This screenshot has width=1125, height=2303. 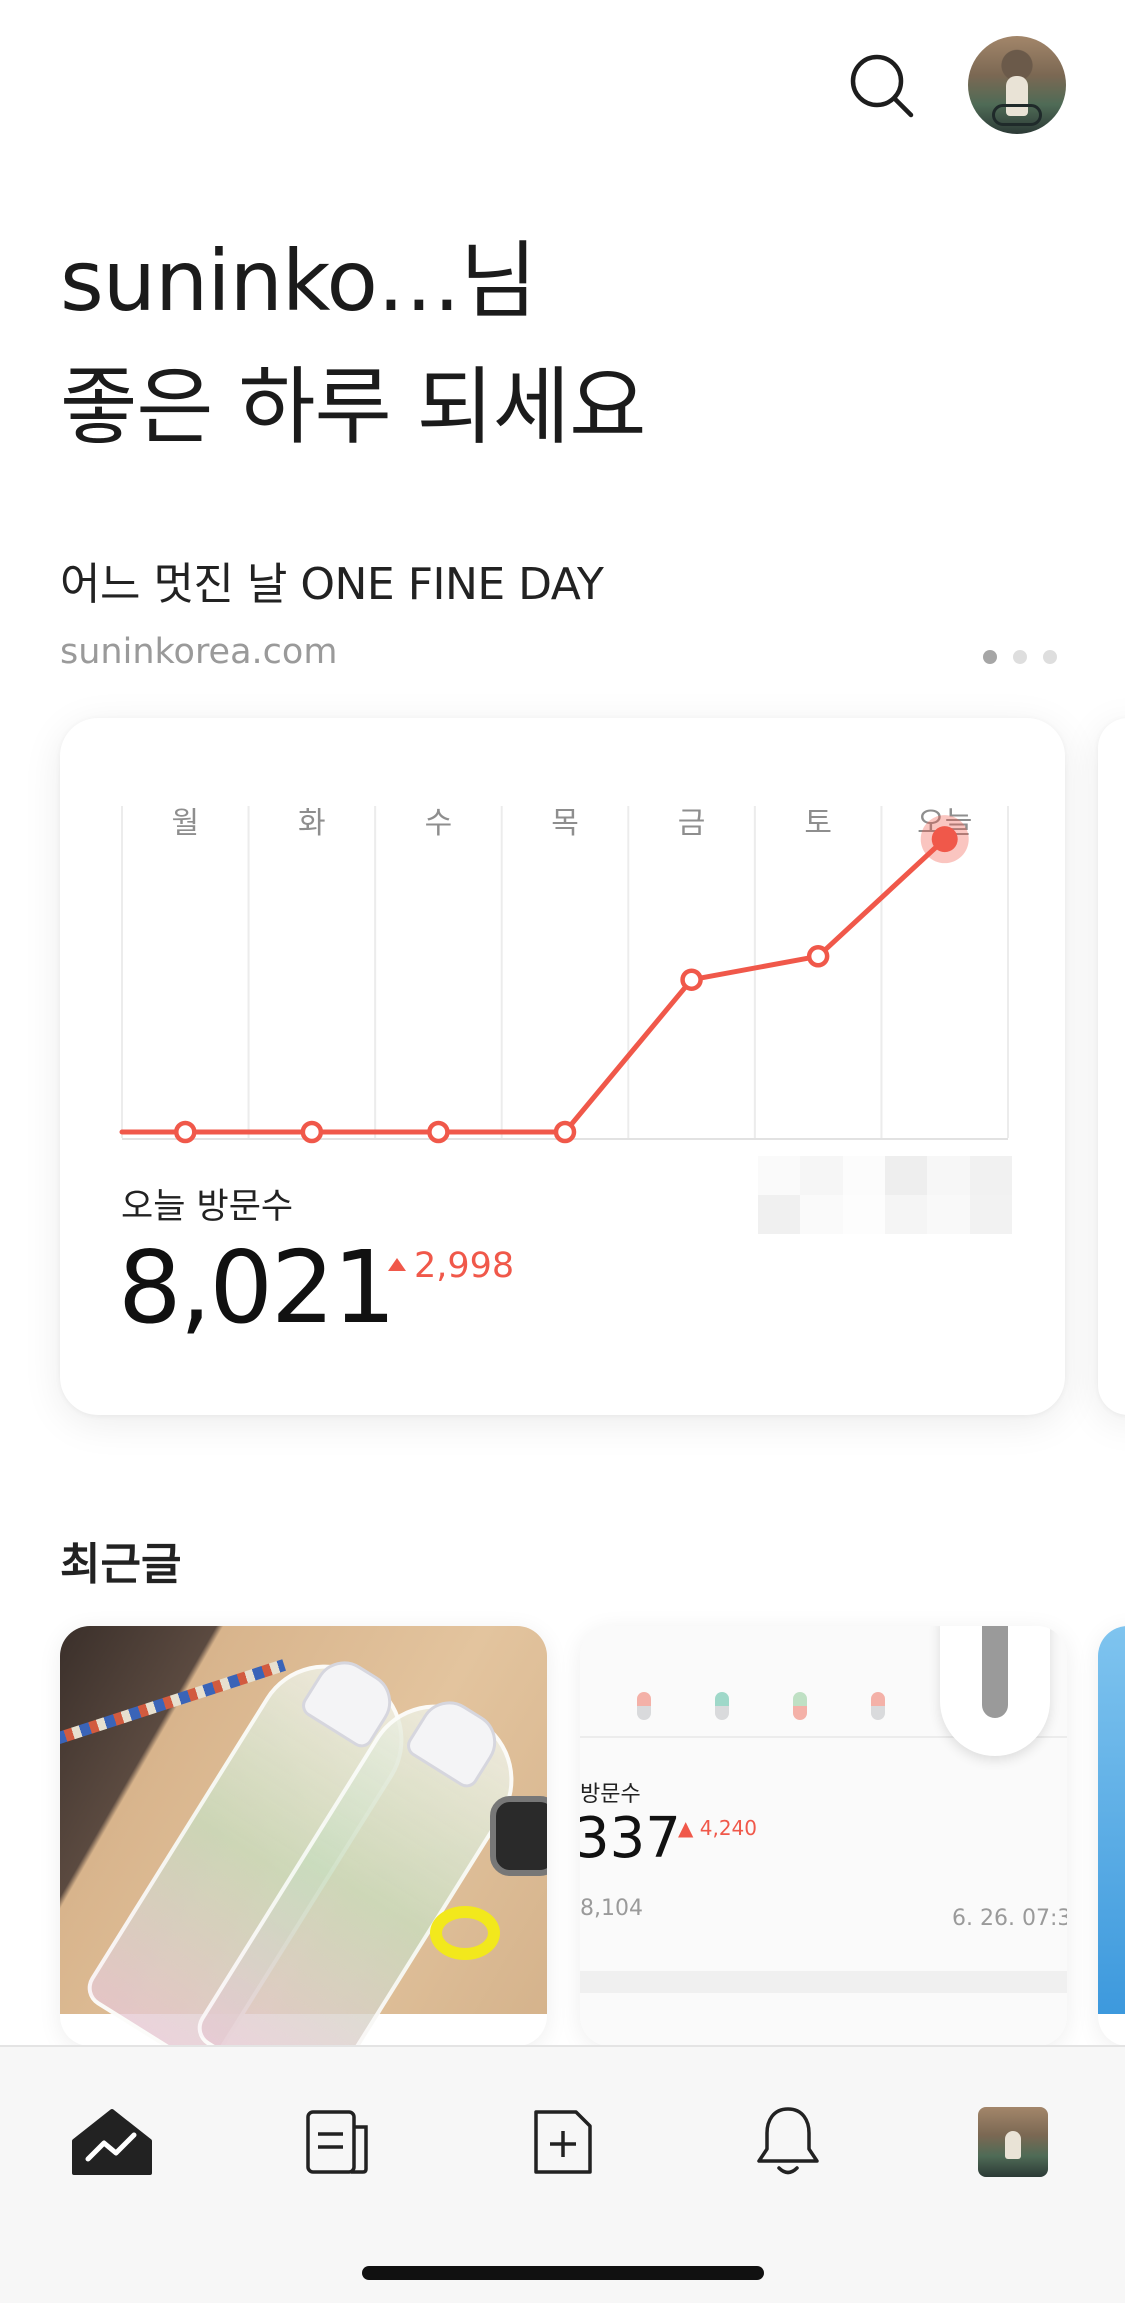 I want to click on post-thumbnail: 방문수 337 ▲ 4,240 8,104 6. 26. 07:3, so click(x=823, y=1836).